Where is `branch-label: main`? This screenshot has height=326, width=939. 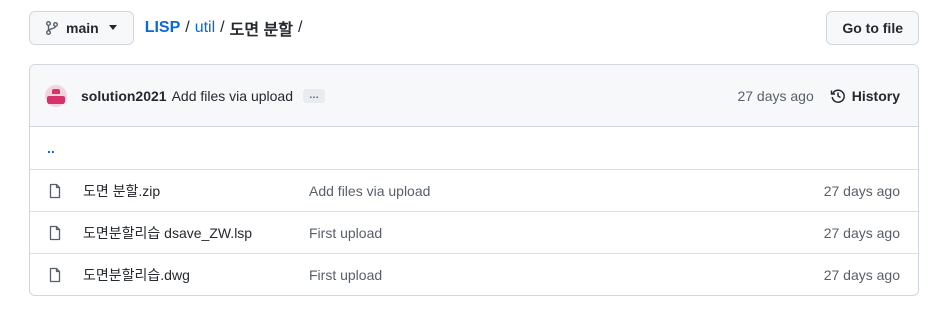
branch-label: main is located at coordinates (82, 27).